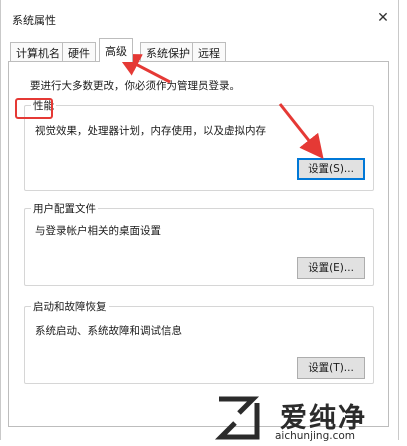 This screenshot has height=446, width=407. What do you see at coordinates (98, 231) in the screenshot?
I see `user-profiles-description: 与登录帐户相关的桌面设置` at bounding box center [98, 231].